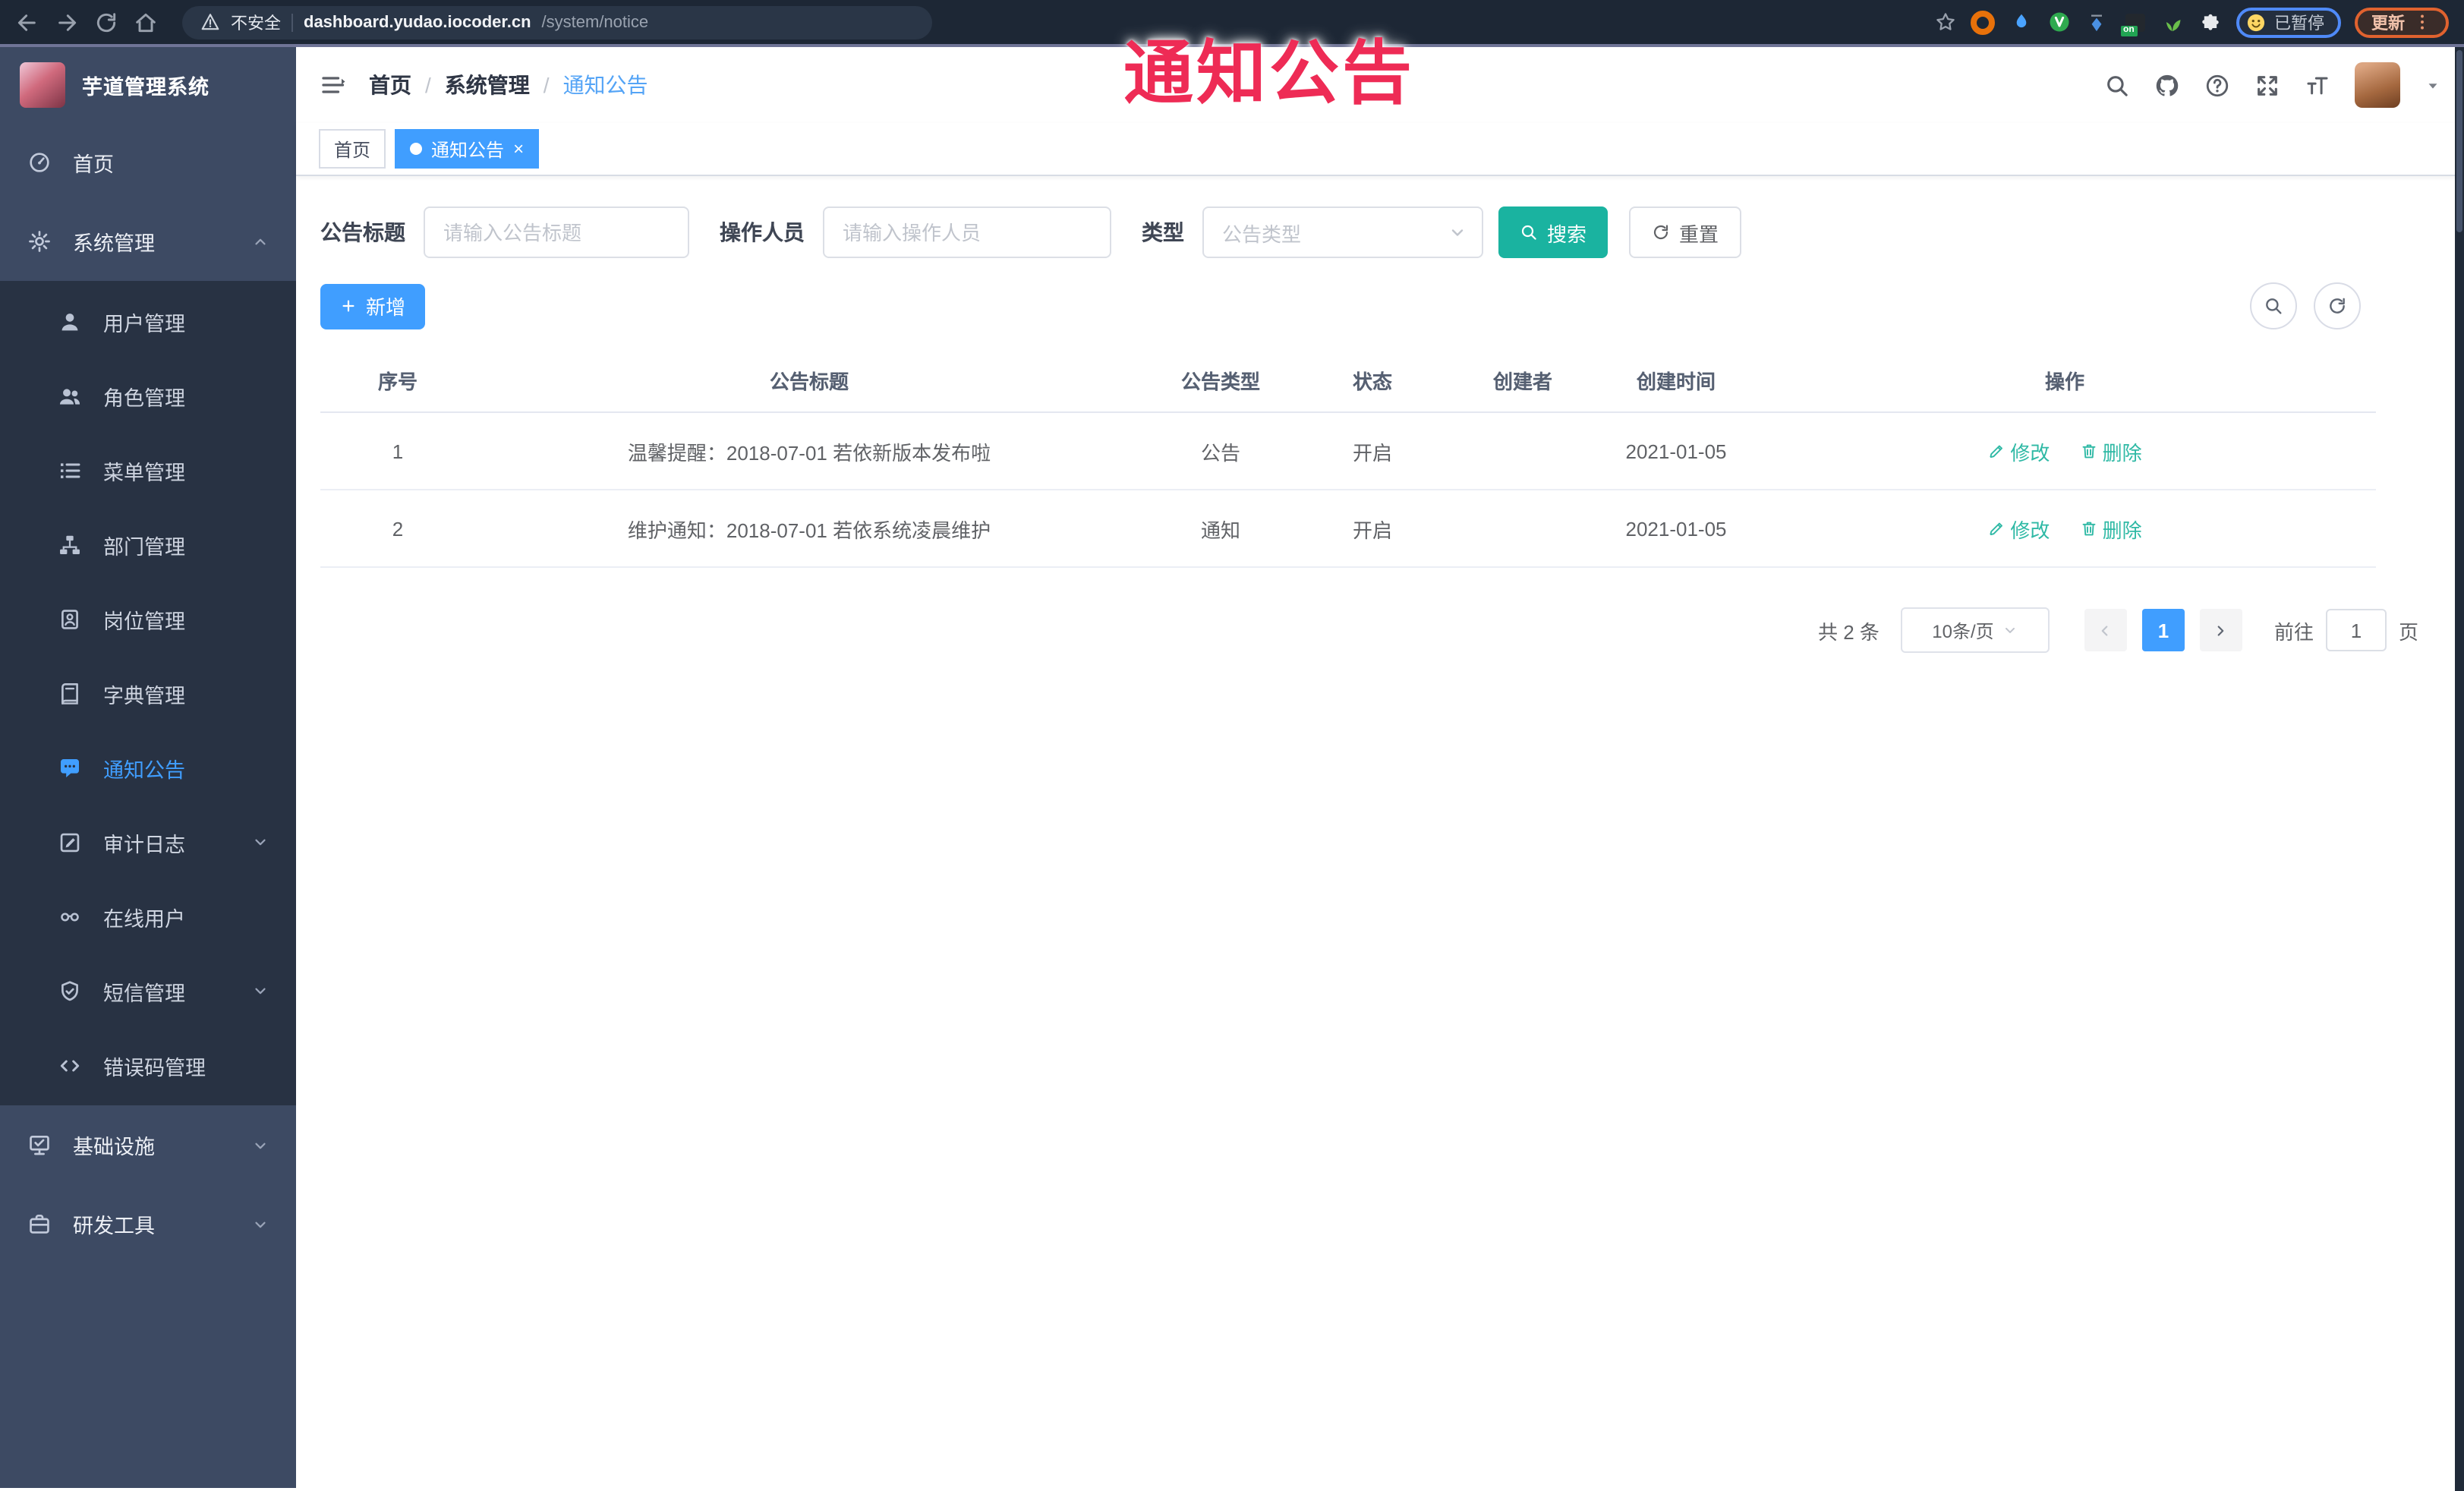  What do you see at coordinates (2167, 85) in the screenshot?
I see `github-icon` at bounding box center [2167, 85].